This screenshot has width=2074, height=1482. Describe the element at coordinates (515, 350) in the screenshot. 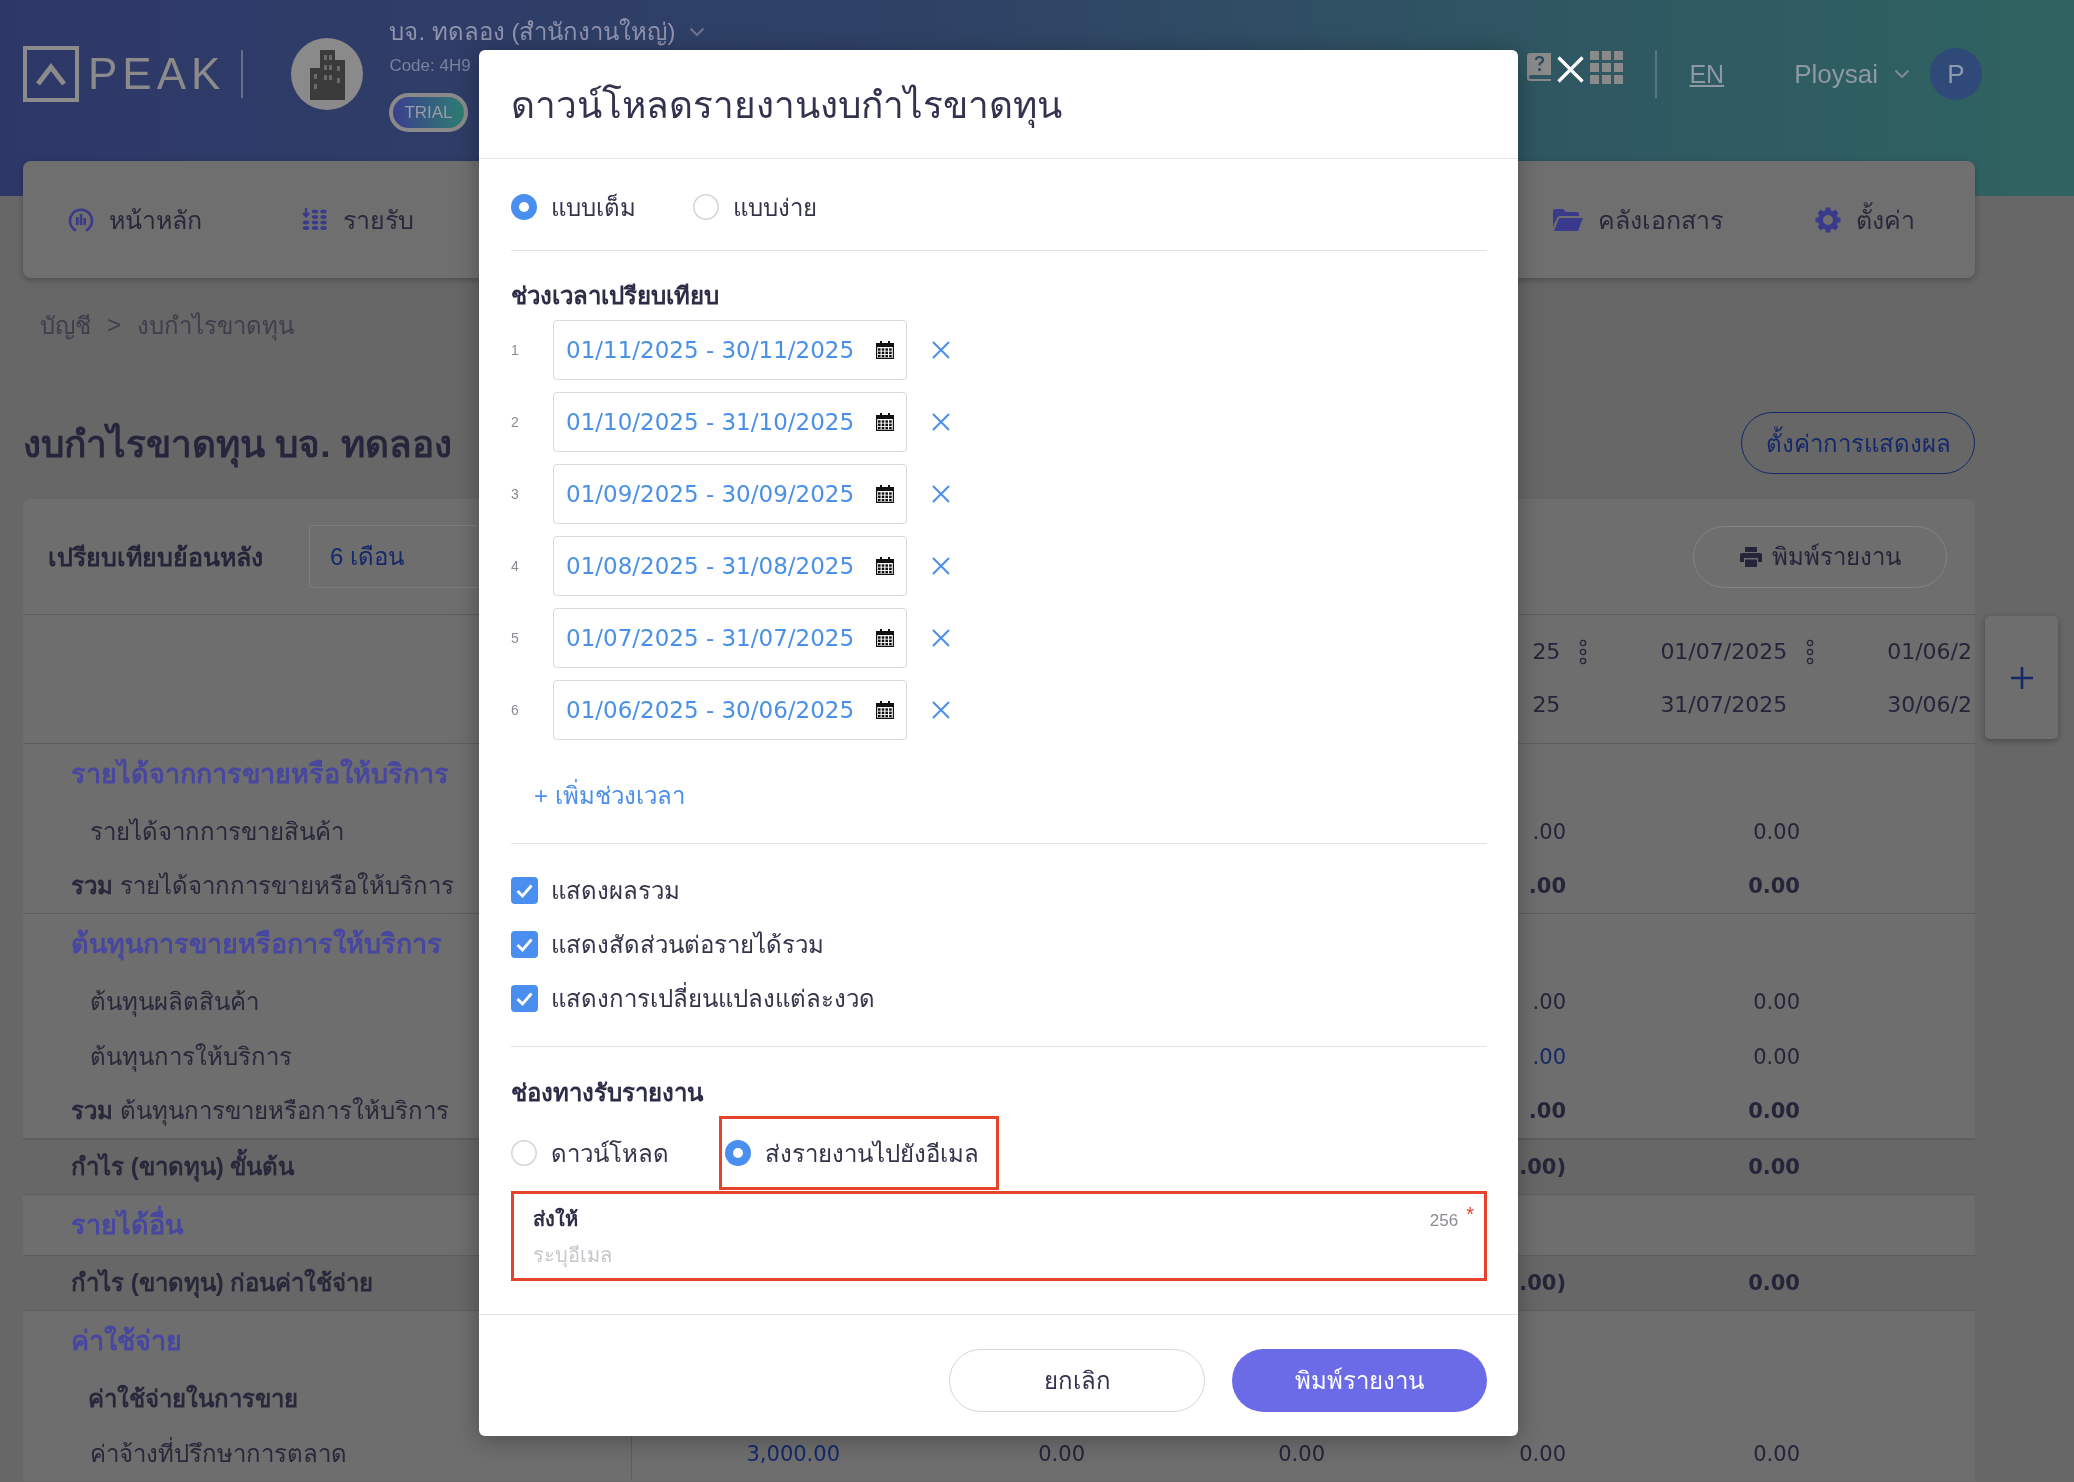

I see `row-number: 1` at that location.